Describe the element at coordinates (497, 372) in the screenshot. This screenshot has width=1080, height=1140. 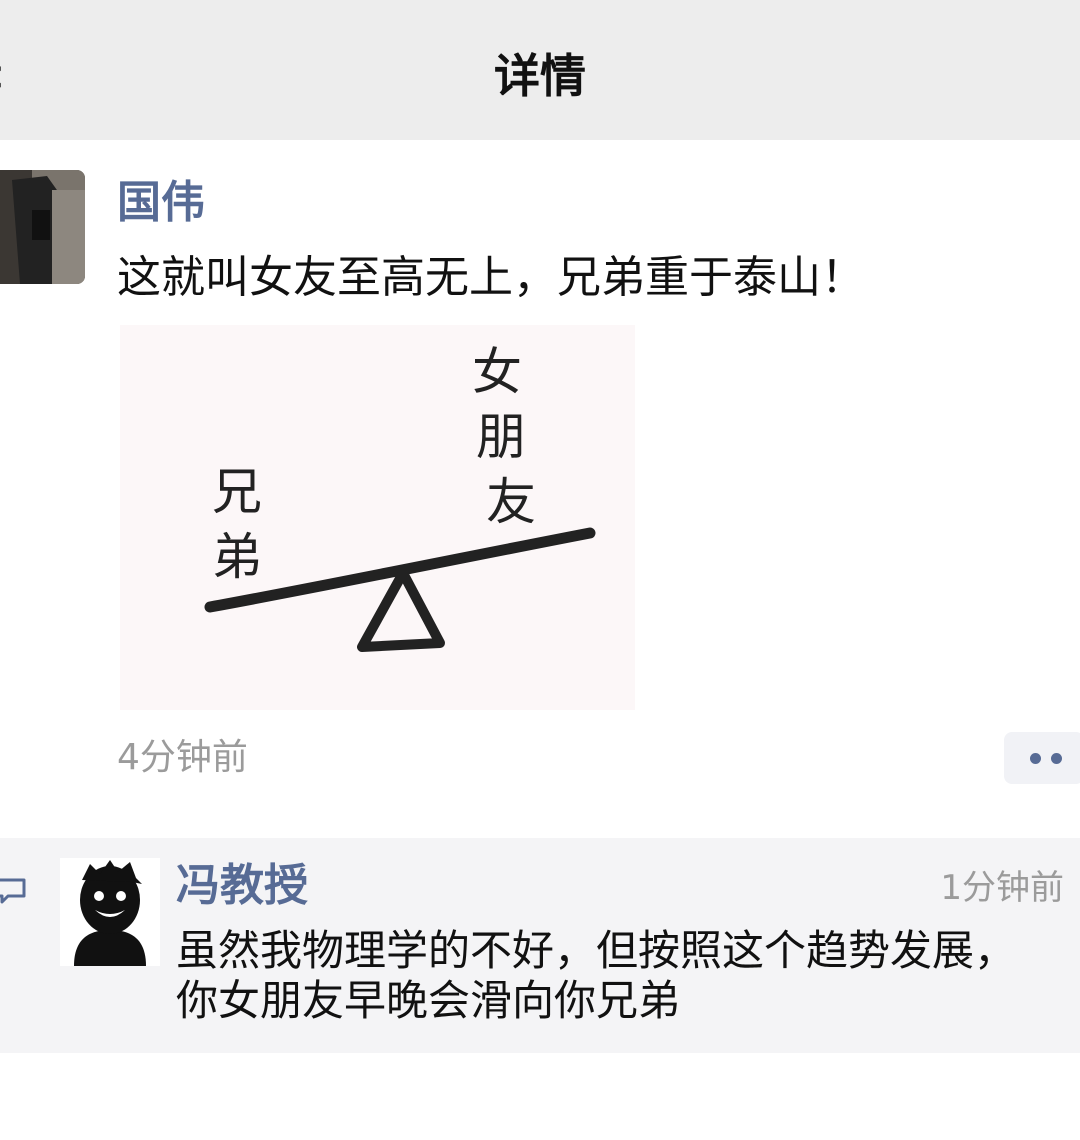
I see `label-girlfriend-1: 女` at that location.